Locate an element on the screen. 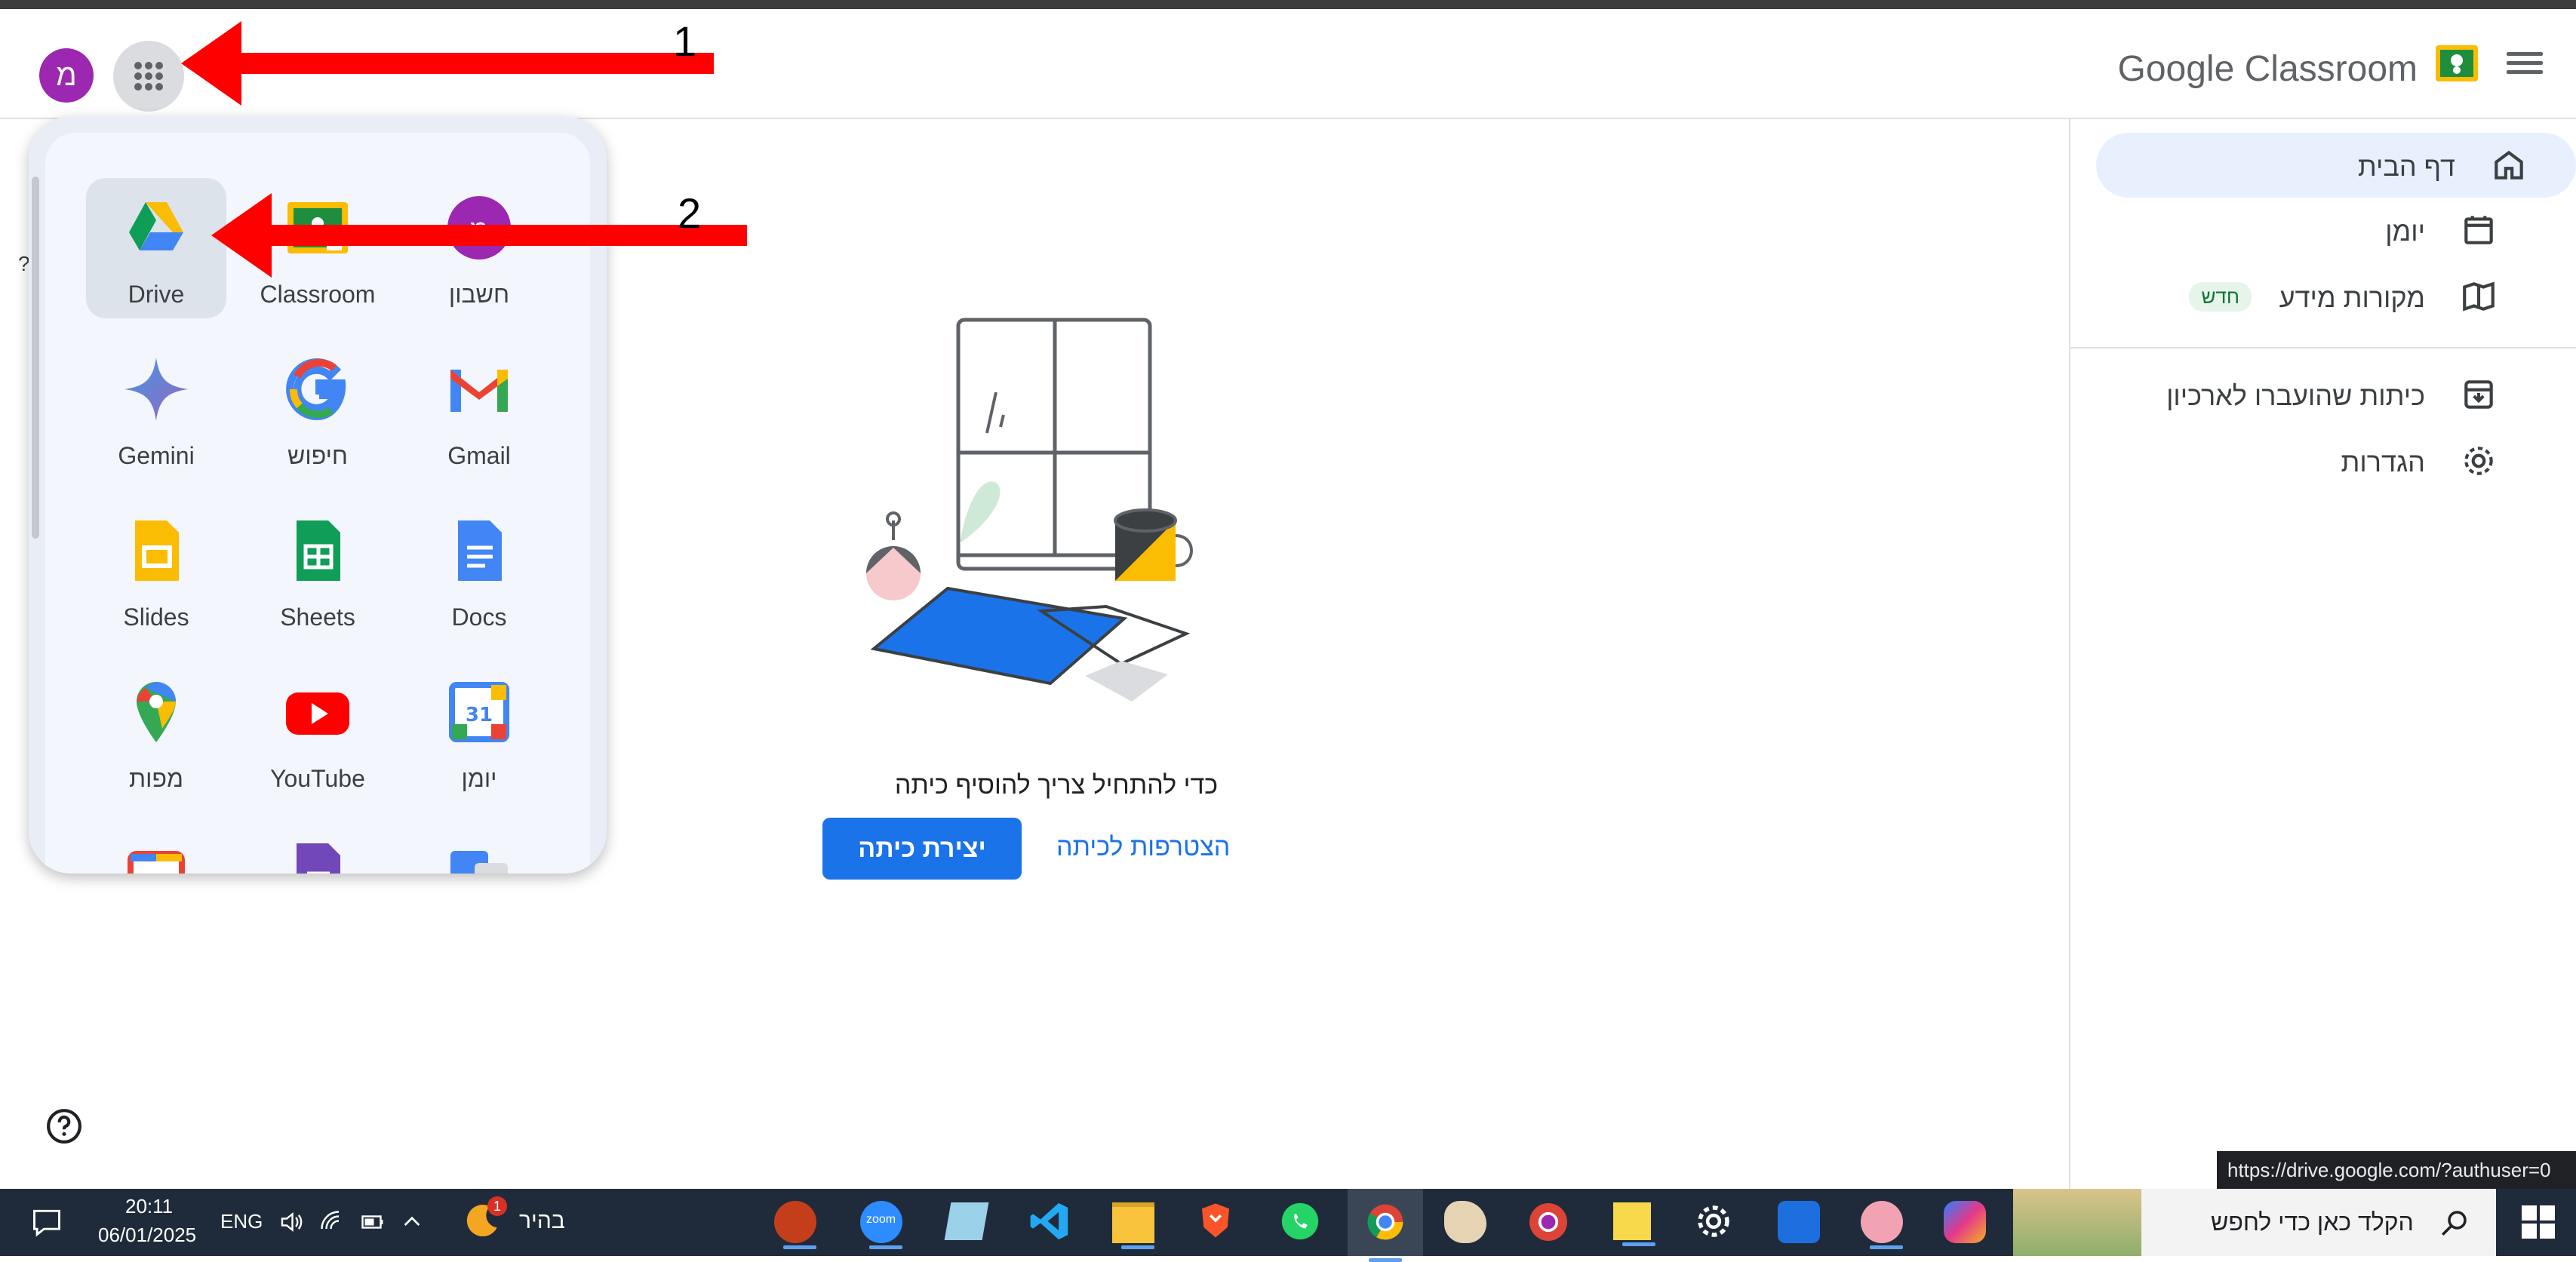 This screenshot has width=2576, height=1262. google-apps-button is located at coordinates (148, 76).